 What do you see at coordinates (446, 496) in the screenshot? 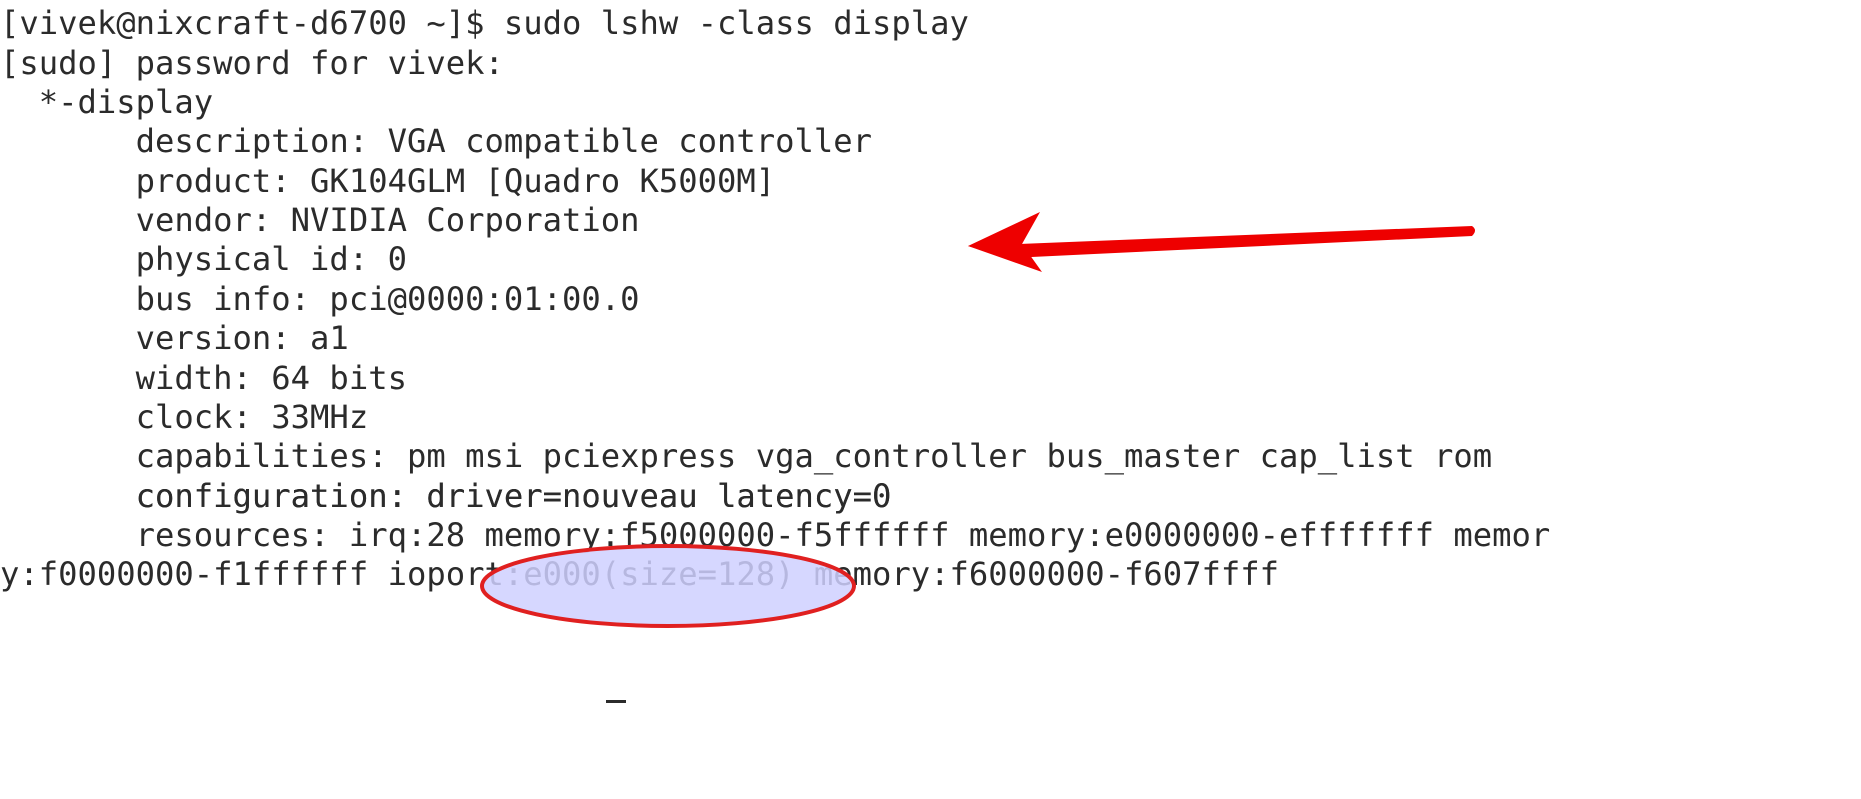
I see `terminal-line-configuration-overlay: configuration: driver=nouveau latency=0` at bounding box center [446, 496].